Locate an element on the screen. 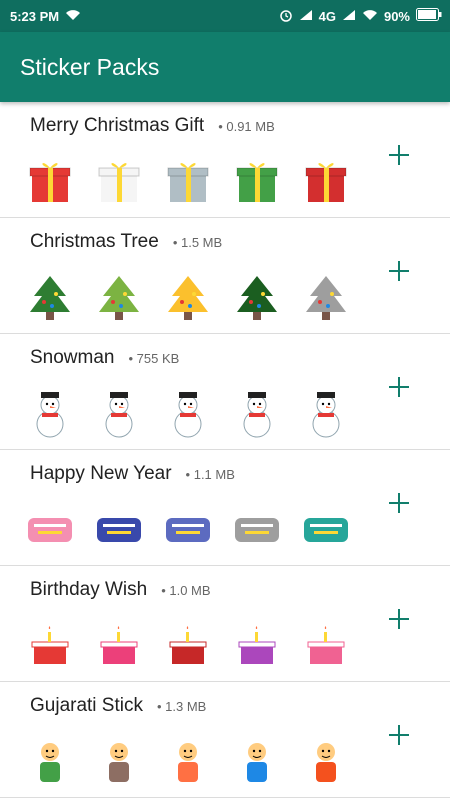 The width and height of the screenshot is (450, 800). signal-icon is located at coordinates (306, 16).